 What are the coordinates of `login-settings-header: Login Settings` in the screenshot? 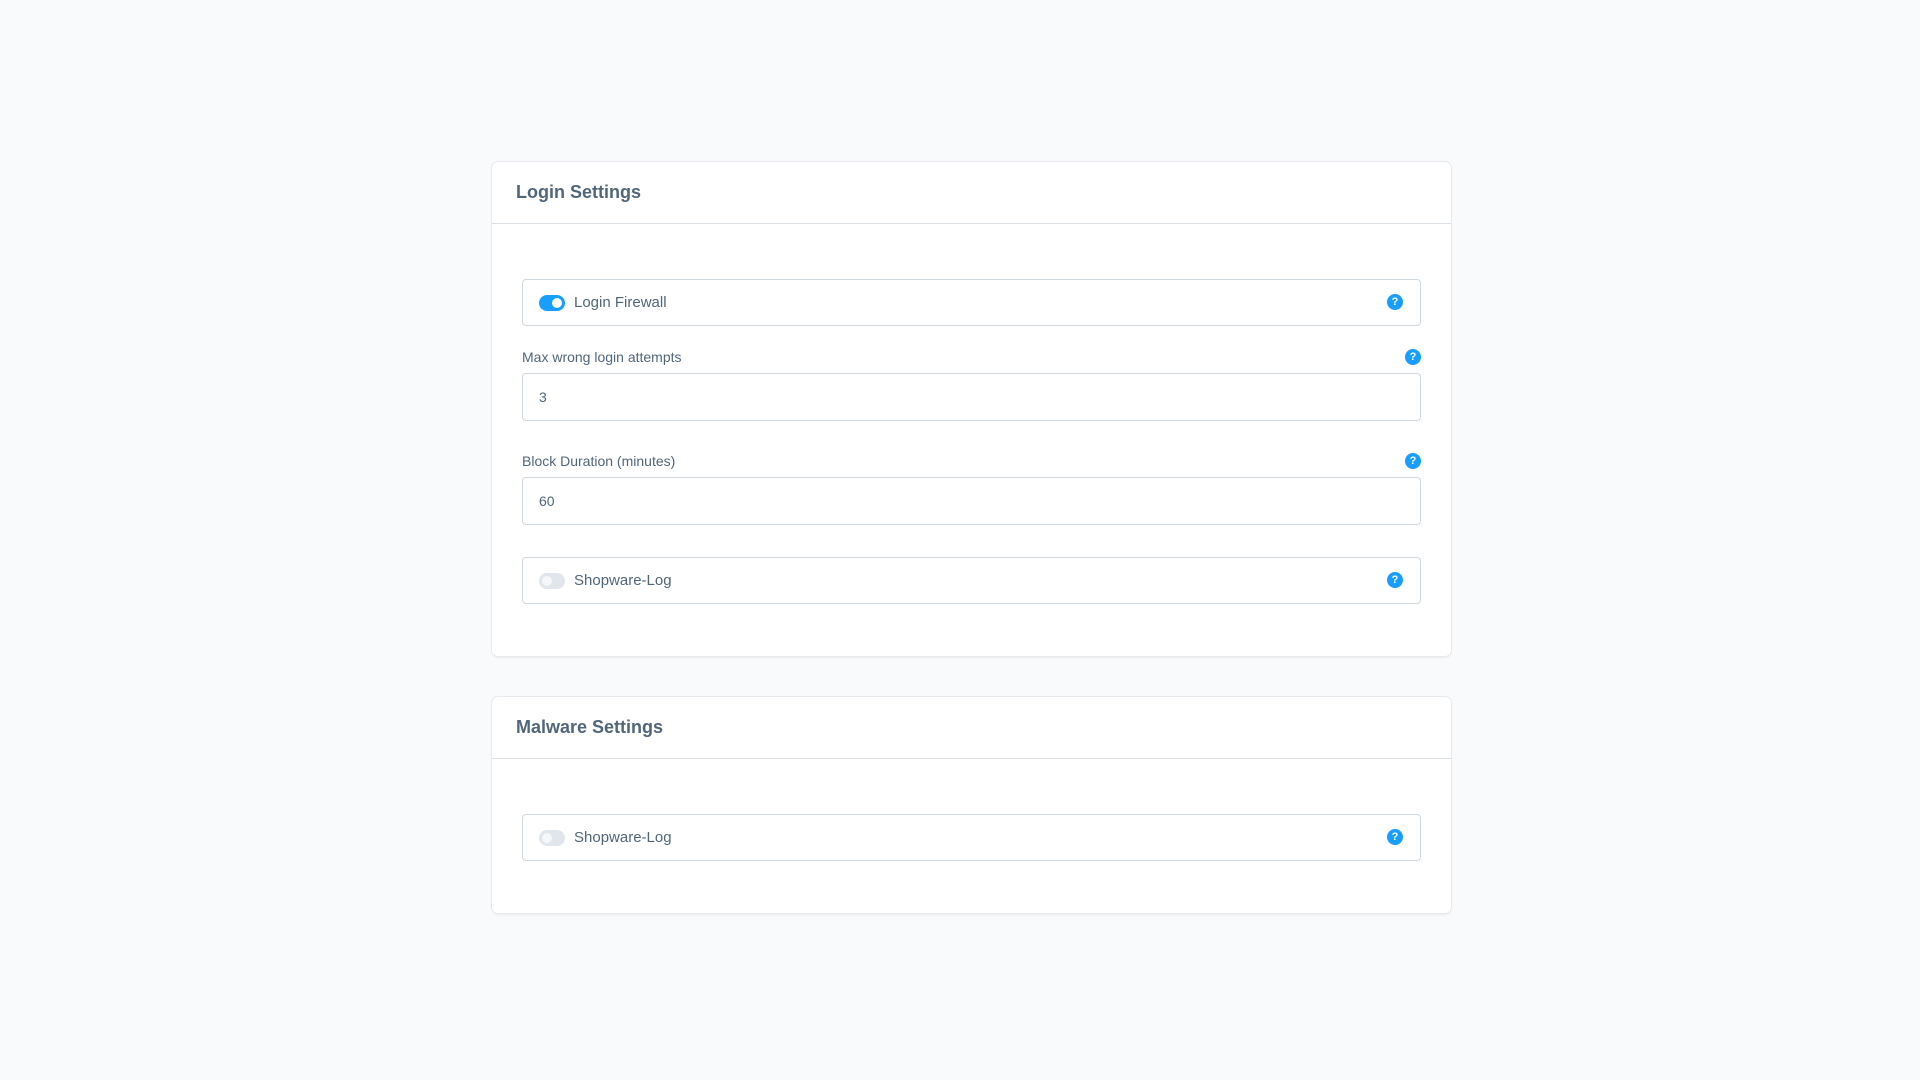 It's located at (971, 193).